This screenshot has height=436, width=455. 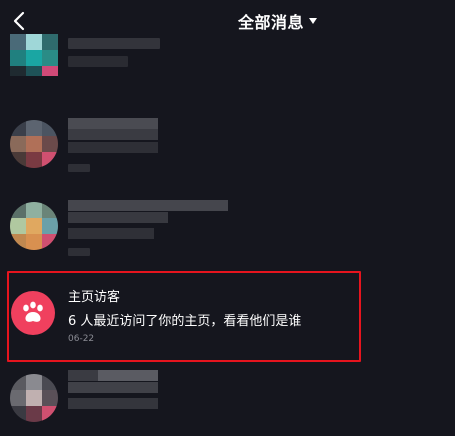 I want to click on page-title: 全部消息, so click(x=271, y=22).